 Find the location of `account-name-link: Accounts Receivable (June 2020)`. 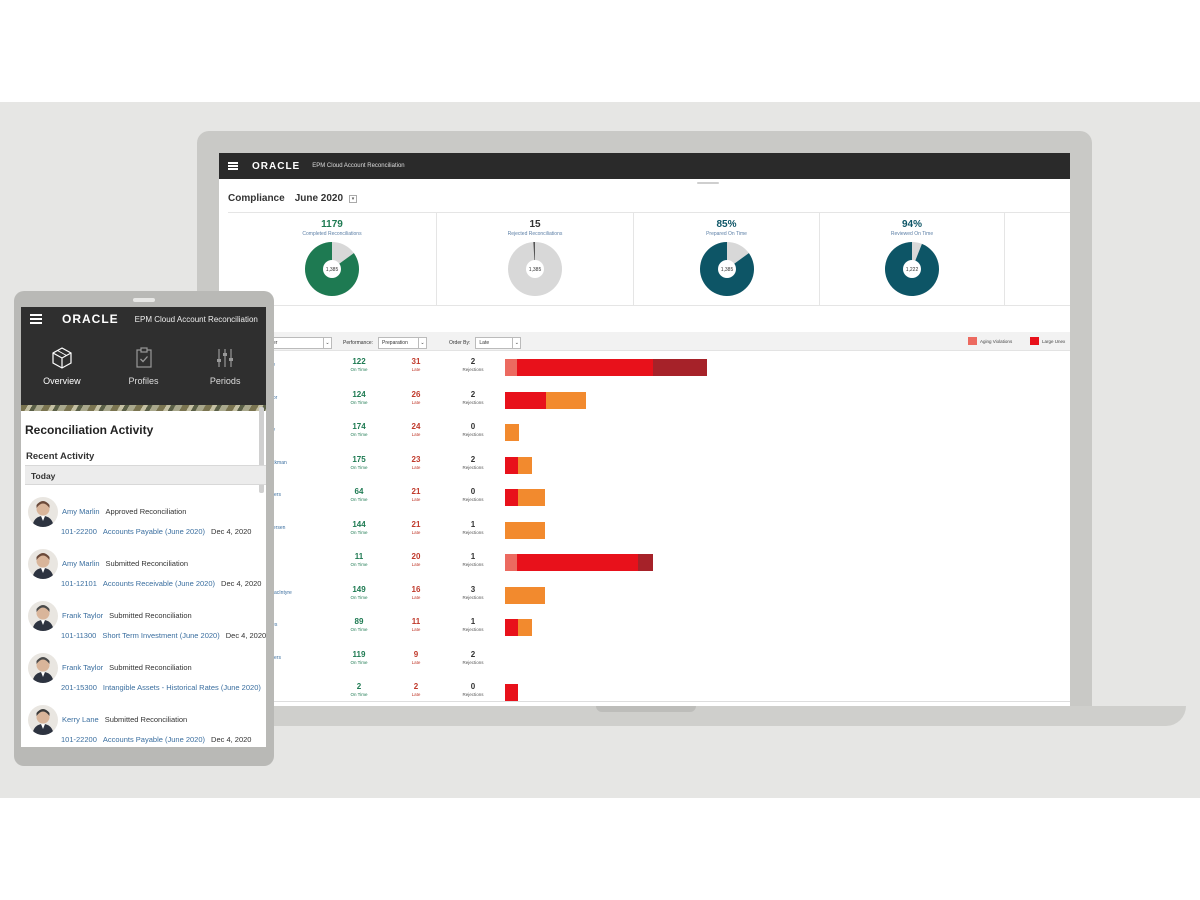

account-name-link: Accounts Receivable (June 2020) is located at coordinates (159, 583).